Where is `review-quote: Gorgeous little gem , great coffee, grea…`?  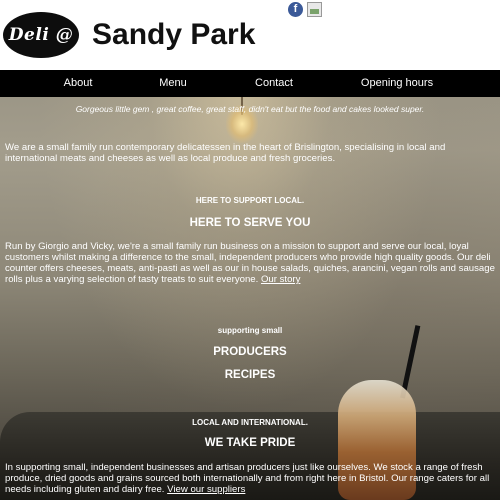 review-quote: Gorgeous little gem , great coffee, grea… is located at coordinates (250, 109).